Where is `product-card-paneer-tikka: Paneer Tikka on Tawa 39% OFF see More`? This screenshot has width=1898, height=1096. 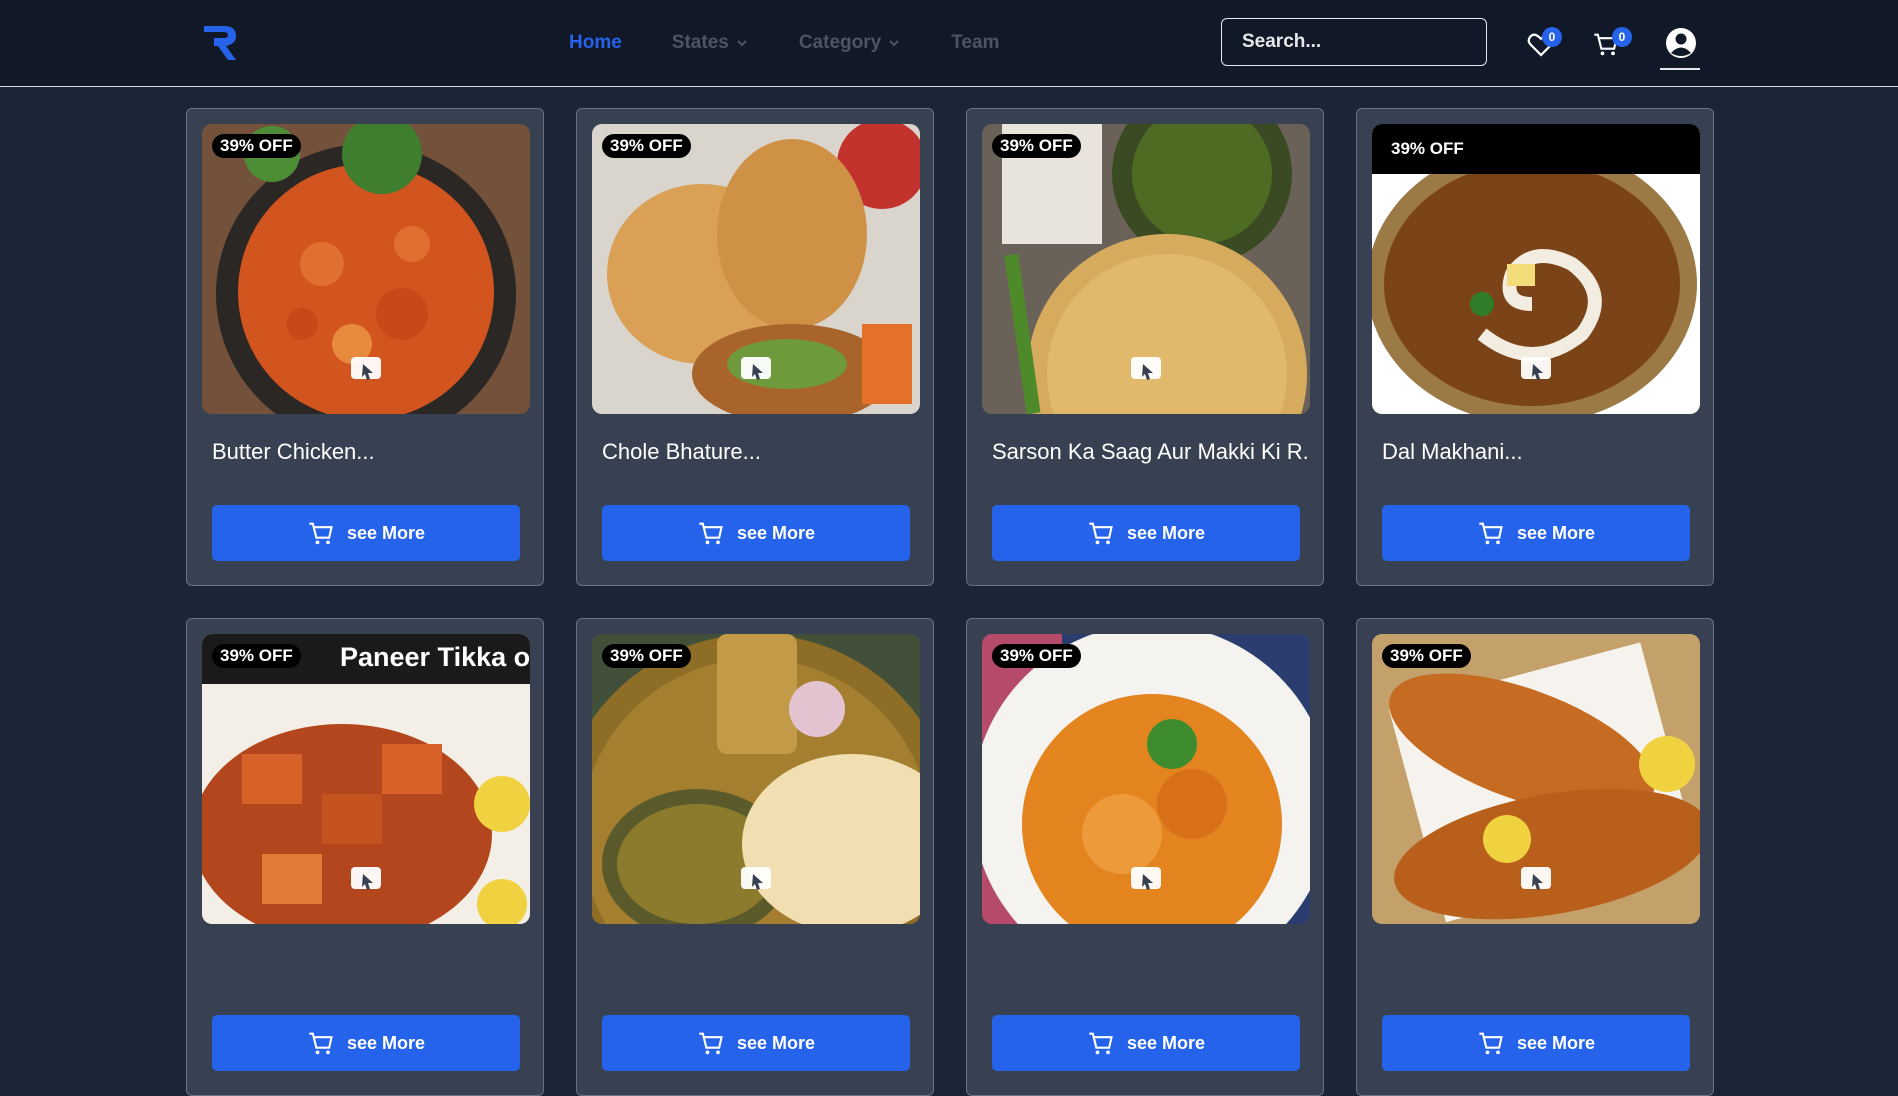 product-card-paneer-tikka: Paneer Tikka on Tawa 39% OFF see More is located at coordinates (365, 857).